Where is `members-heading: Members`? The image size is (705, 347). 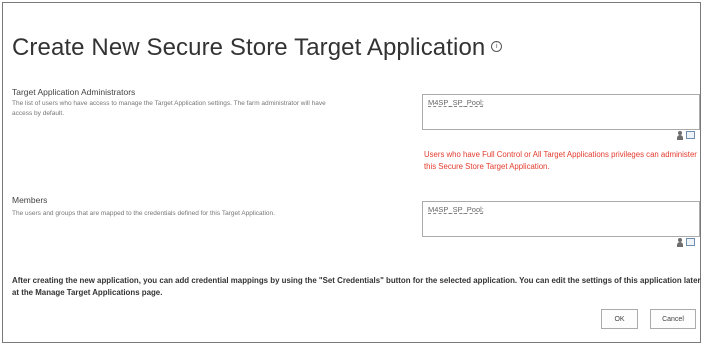
members-heading: Members is located at coordinates (30, 200).